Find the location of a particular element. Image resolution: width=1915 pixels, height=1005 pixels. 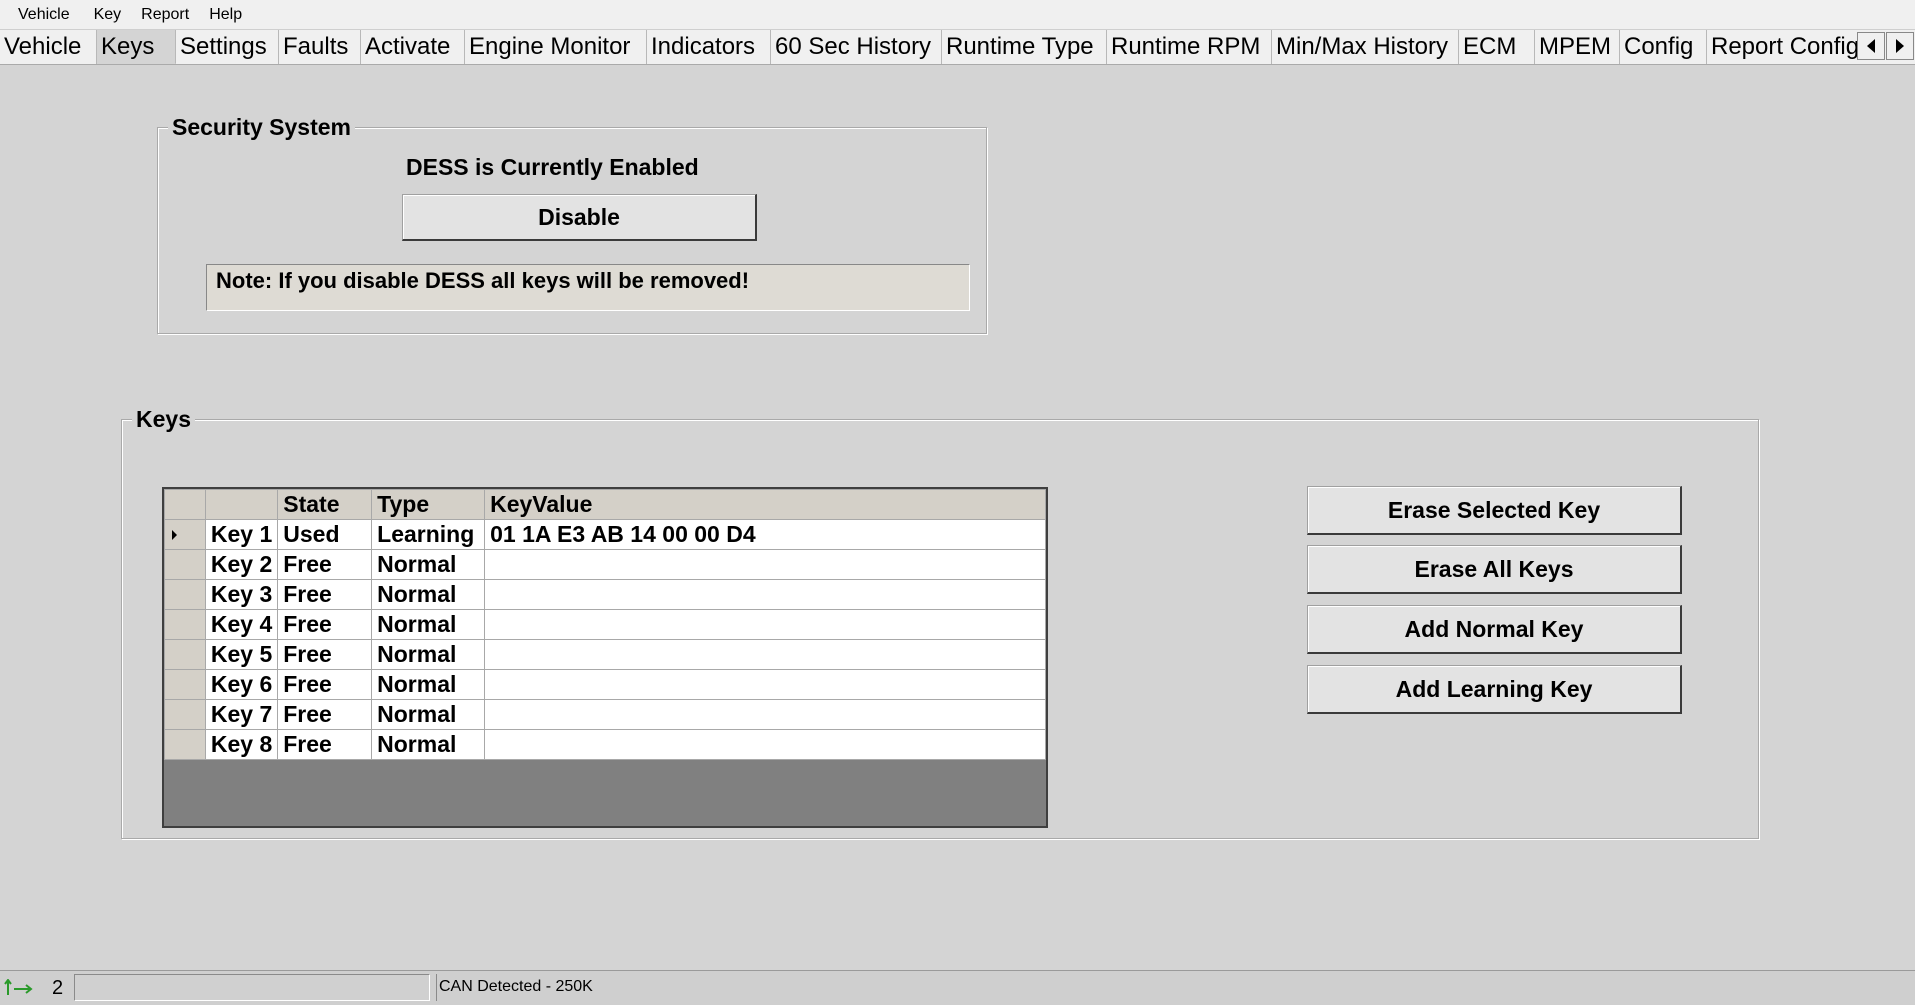

table-row: Key 4 Free Normal is located at coordinates (605, 624).